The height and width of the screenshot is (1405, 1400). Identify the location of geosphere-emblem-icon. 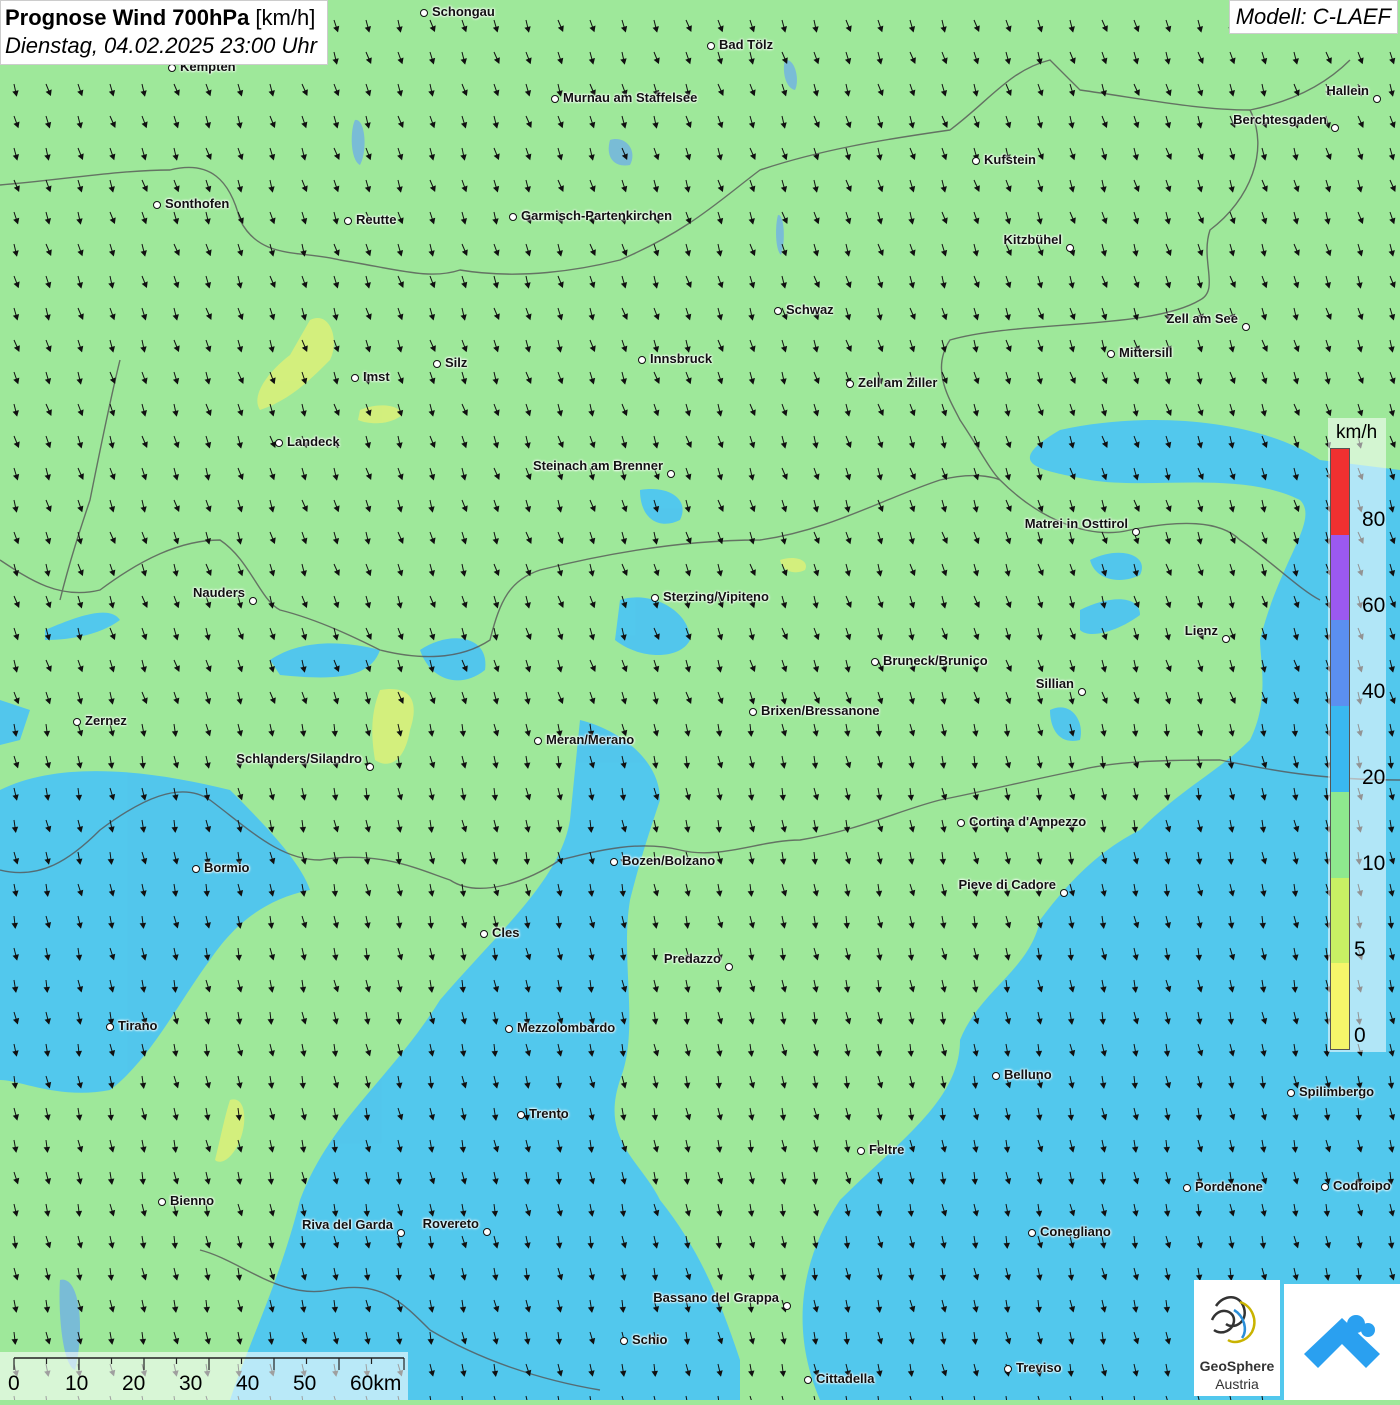
(1233, 1320).